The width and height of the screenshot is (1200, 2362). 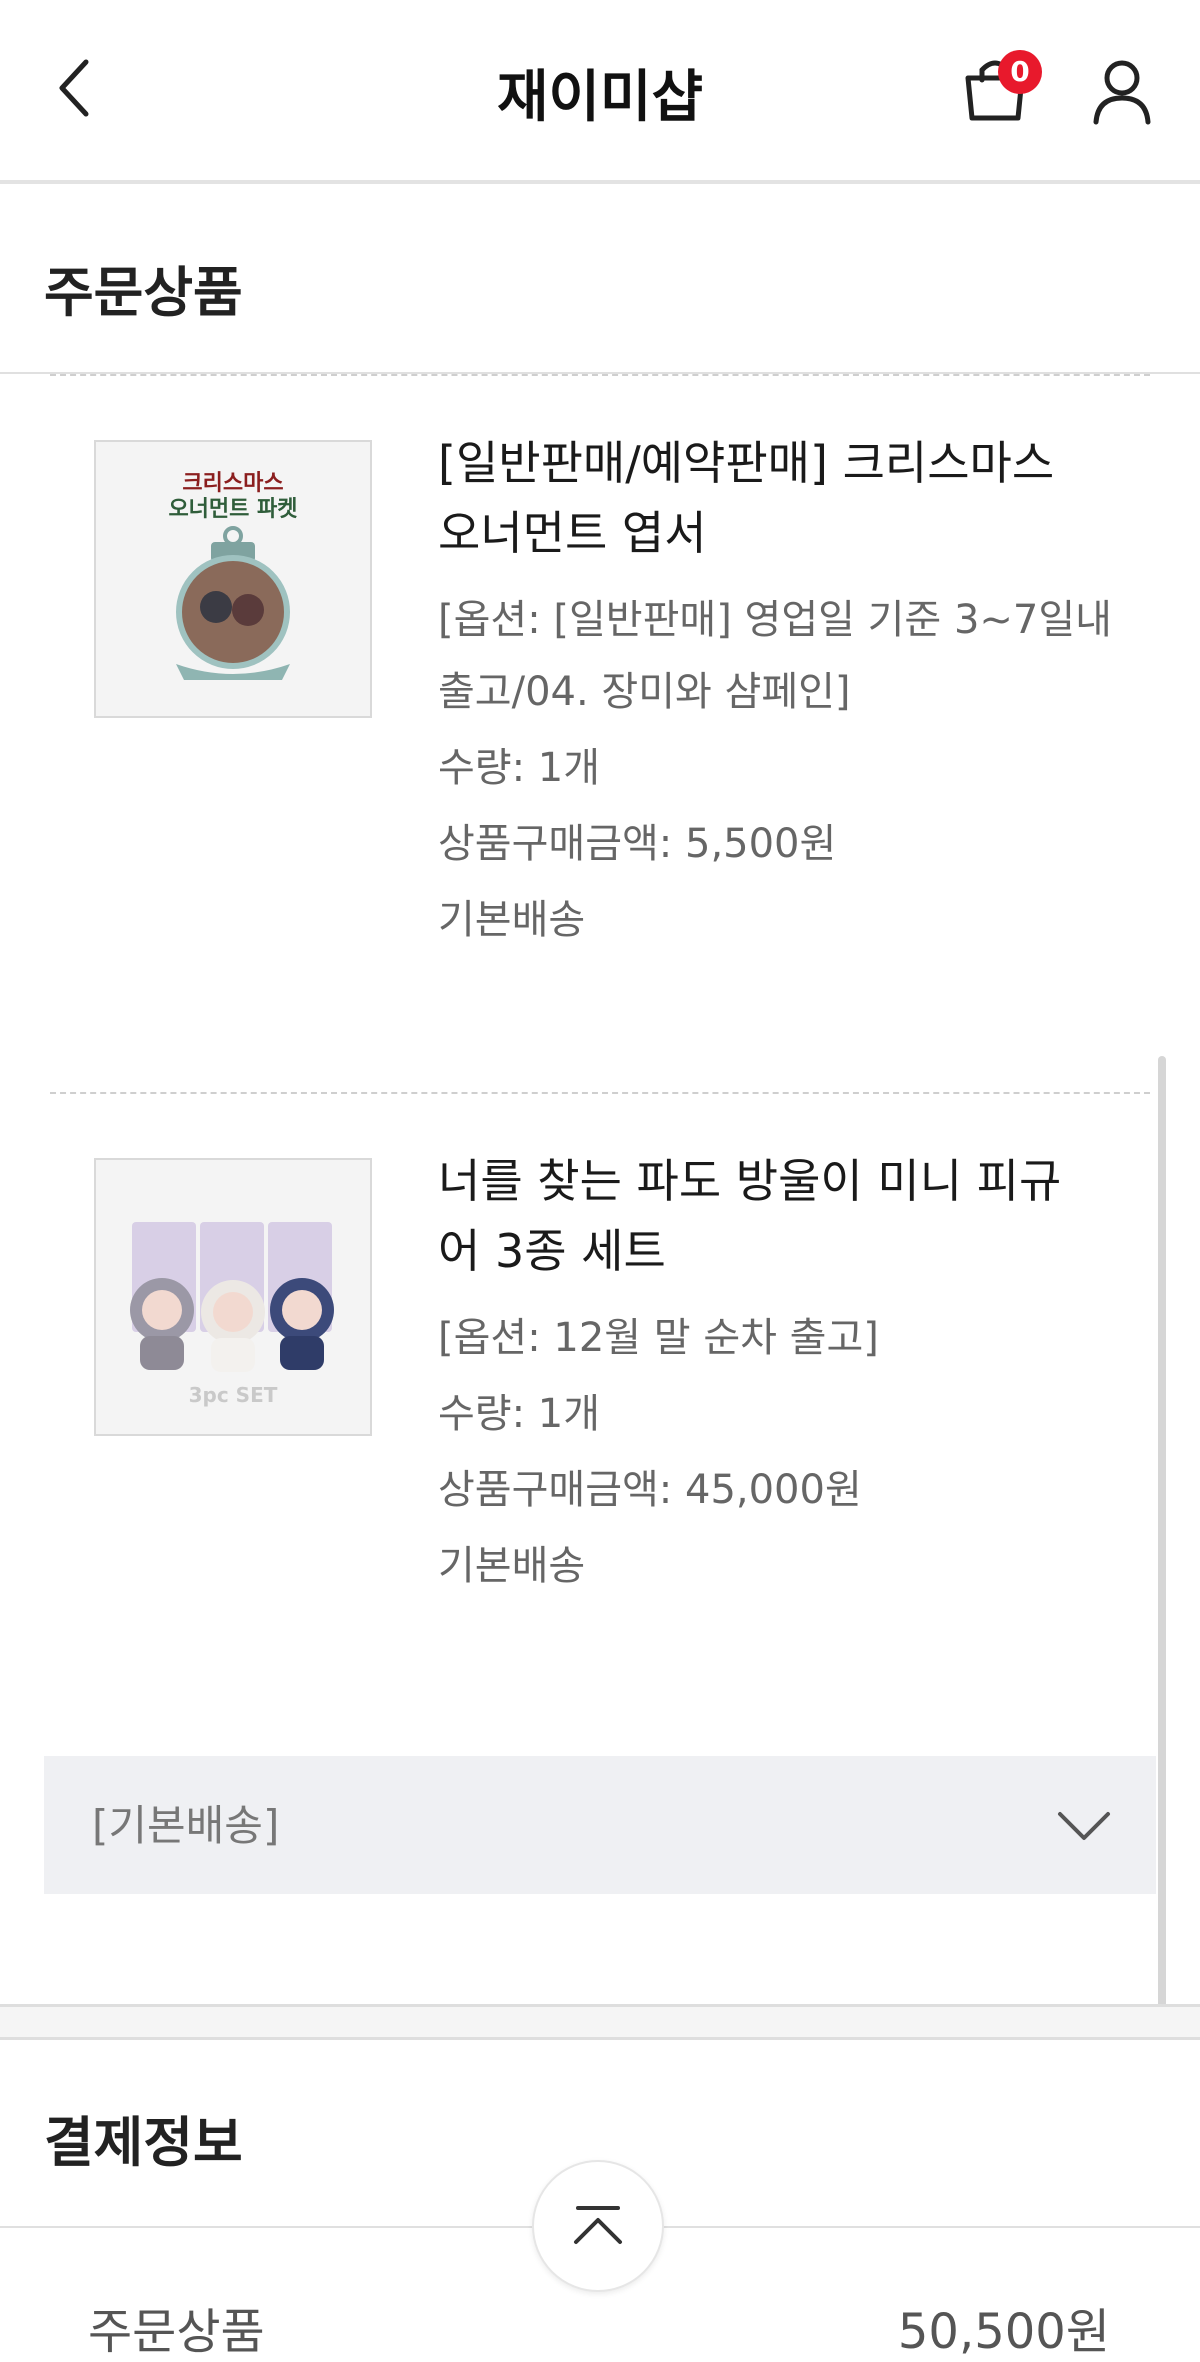 I want to click on shipping-group-label: [기본배송], so click(x=186, y=1825).